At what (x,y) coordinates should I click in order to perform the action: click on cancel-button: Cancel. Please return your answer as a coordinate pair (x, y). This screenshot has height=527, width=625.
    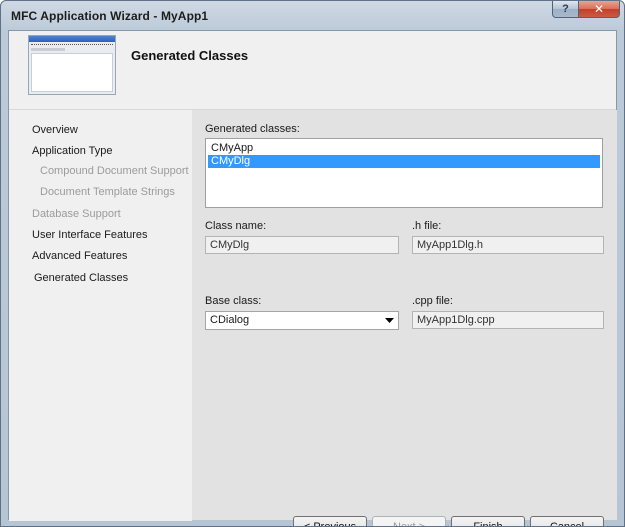
    Looking at the image, I should click on (567, 521).